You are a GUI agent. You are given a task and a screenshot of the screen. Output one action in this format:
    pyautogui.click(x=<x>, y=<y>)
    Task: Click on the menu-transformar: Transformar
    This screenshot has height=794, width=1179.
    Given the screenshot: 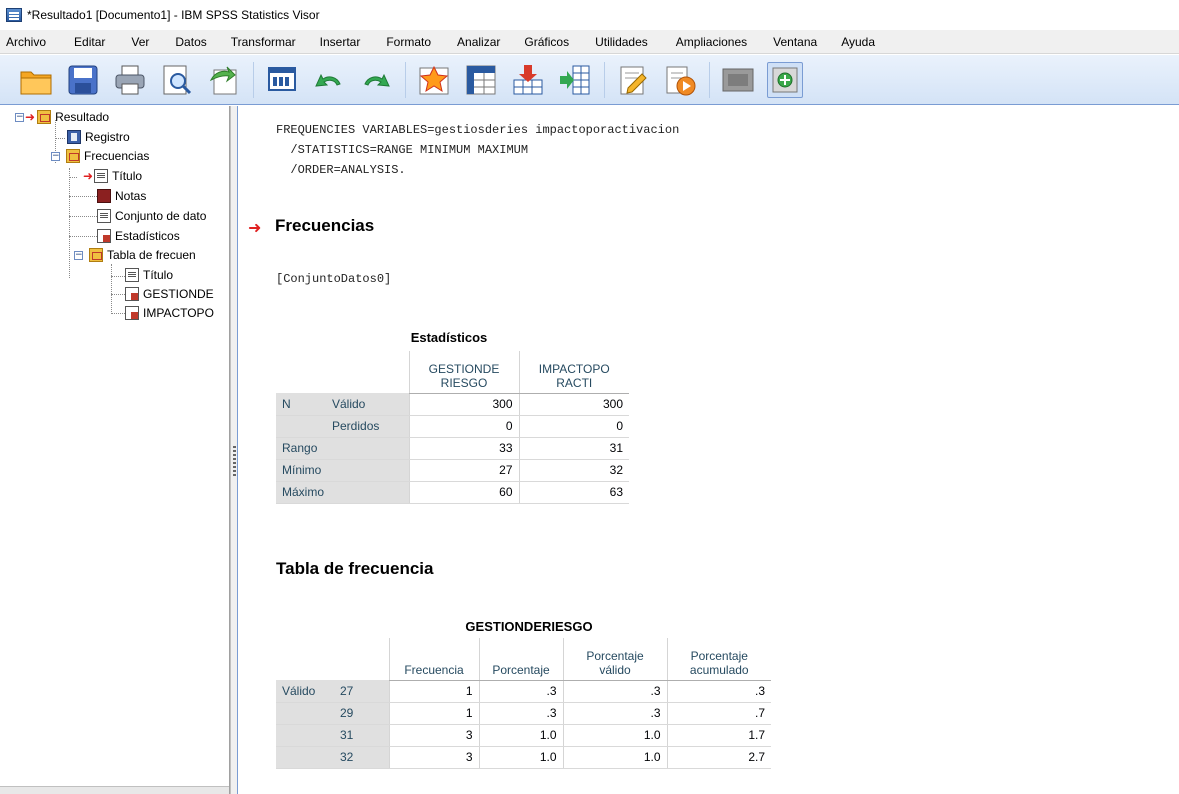 What is the action you would take?
    pyautogui.click(x=258, y=42)
    